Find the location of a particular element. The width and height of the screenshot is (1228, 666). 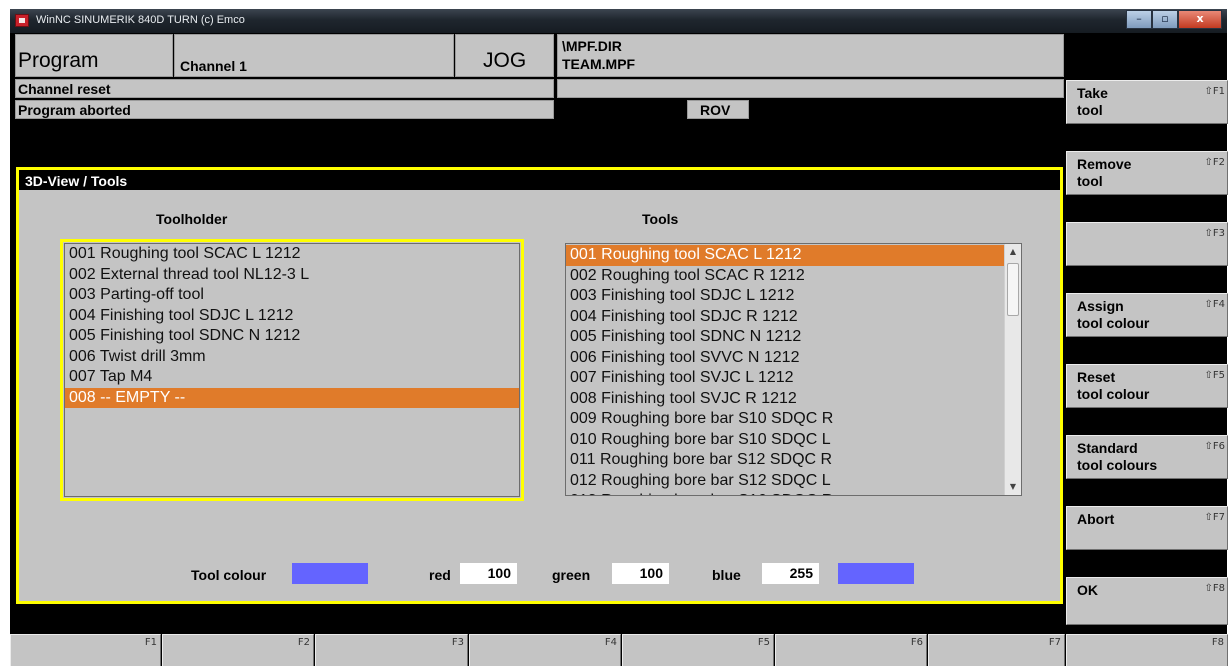

tools-list-item: 003 Finishing tool SDJC L 1212 is located at coordinates (785, 296).